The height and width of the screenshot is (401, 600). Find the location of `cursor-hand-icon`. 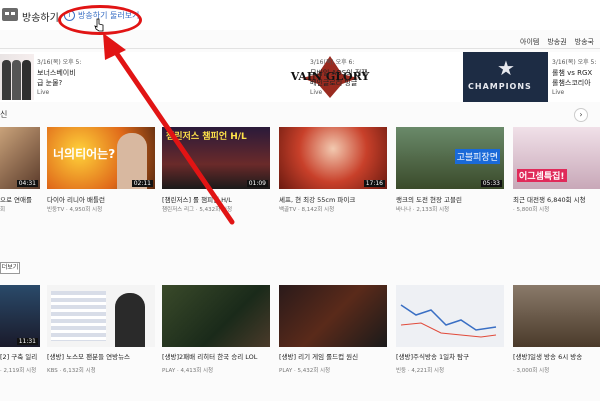

cursor-hand-icon is located at coordinates (99, 25).